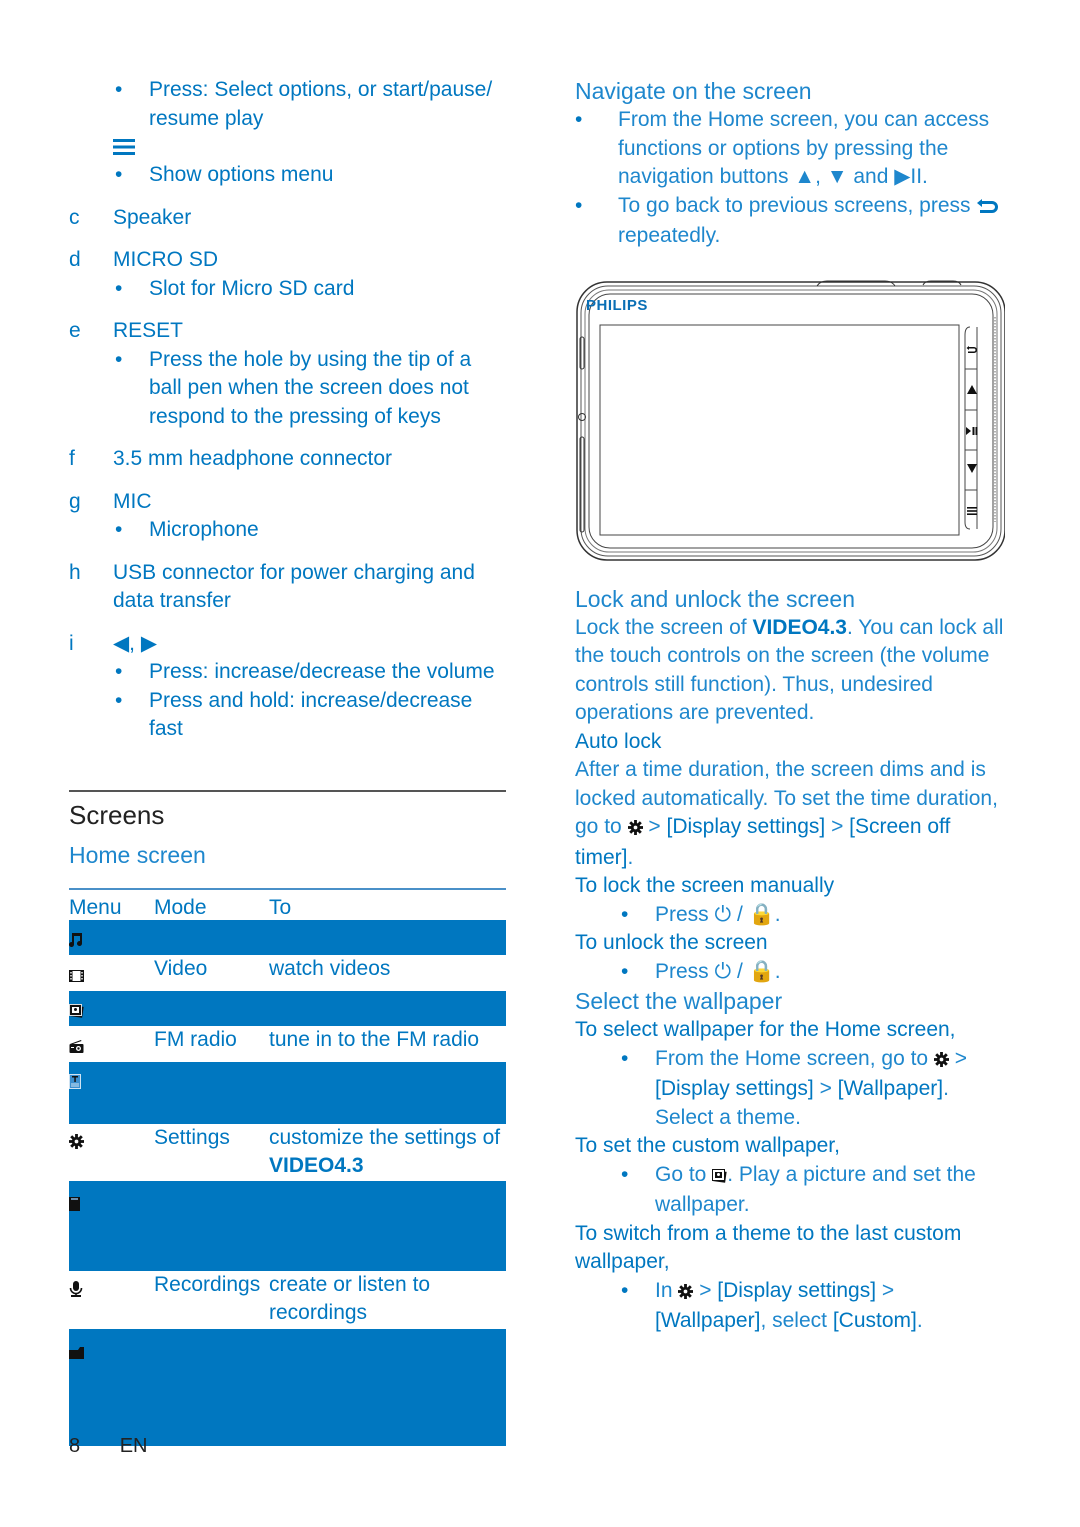 The height and width of the screenshot is (1527, 1080). What do you see at coordinates (617, 305) in the screenshot?
I see `philips-logo: PHILIPS` at bounding box center [617, 305].